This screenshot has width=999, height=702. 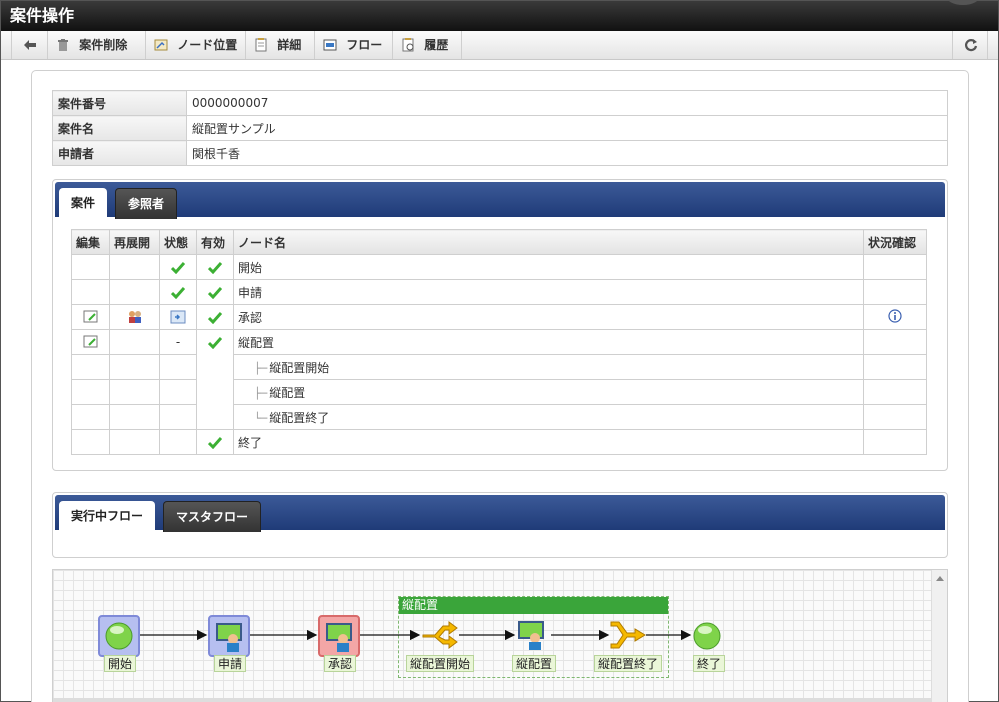 I want to click on current-user-task-icon, so click(x=339, y=636).